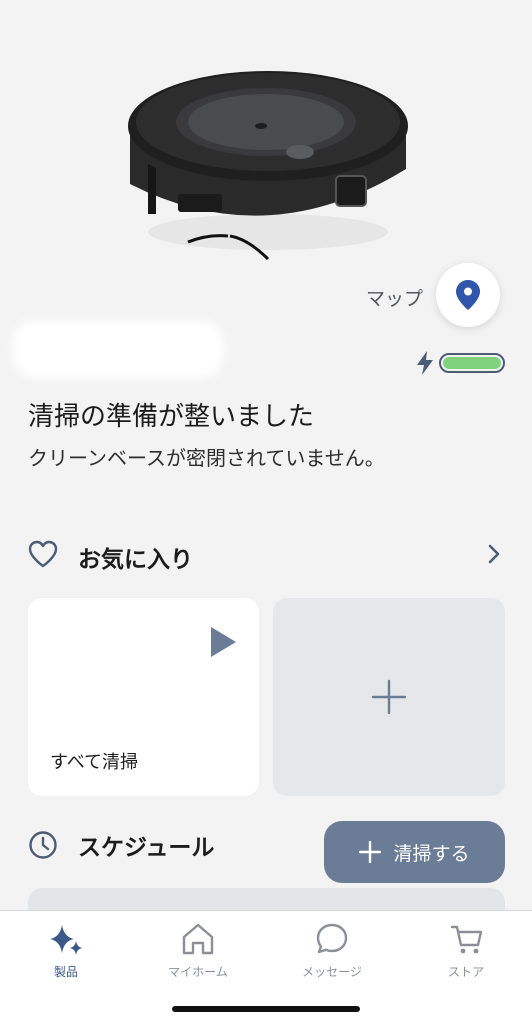 The image size is (532, 1024). What do you see at coordinates (94, 762) in the screenshot?
I see `favorite-card-label: すべて清掃` at bounding box center [94, 762].